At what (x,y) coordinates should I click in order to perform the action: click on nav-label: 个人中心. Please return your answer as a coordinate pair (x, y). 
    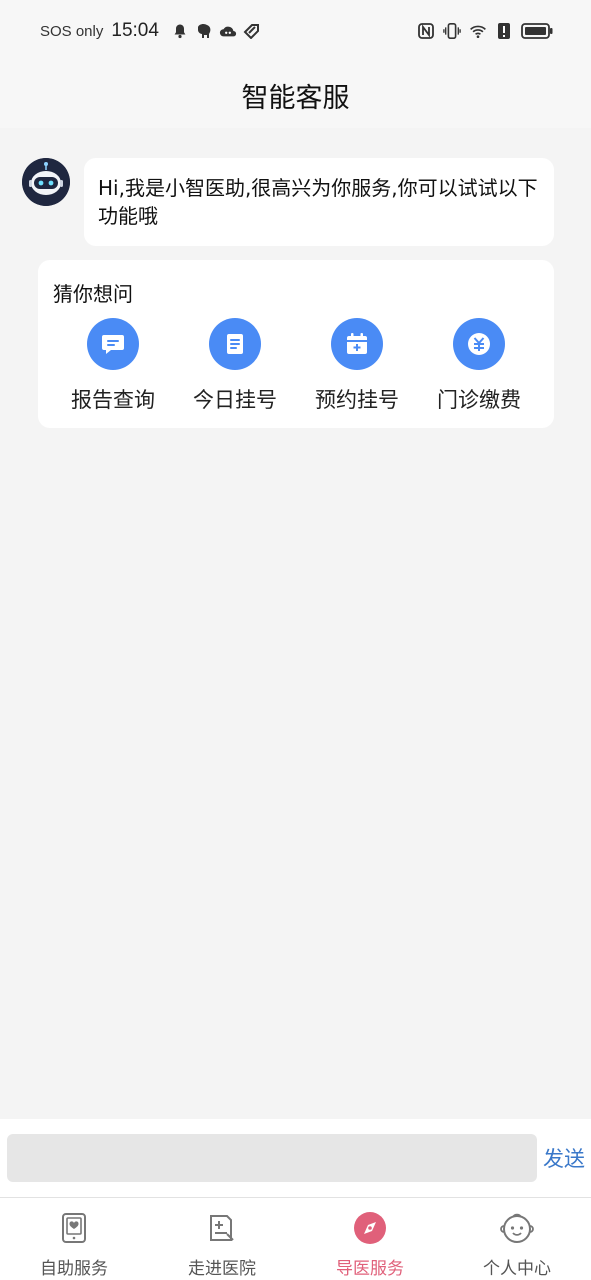
    Looking at the image, I should click on (517, 1269).